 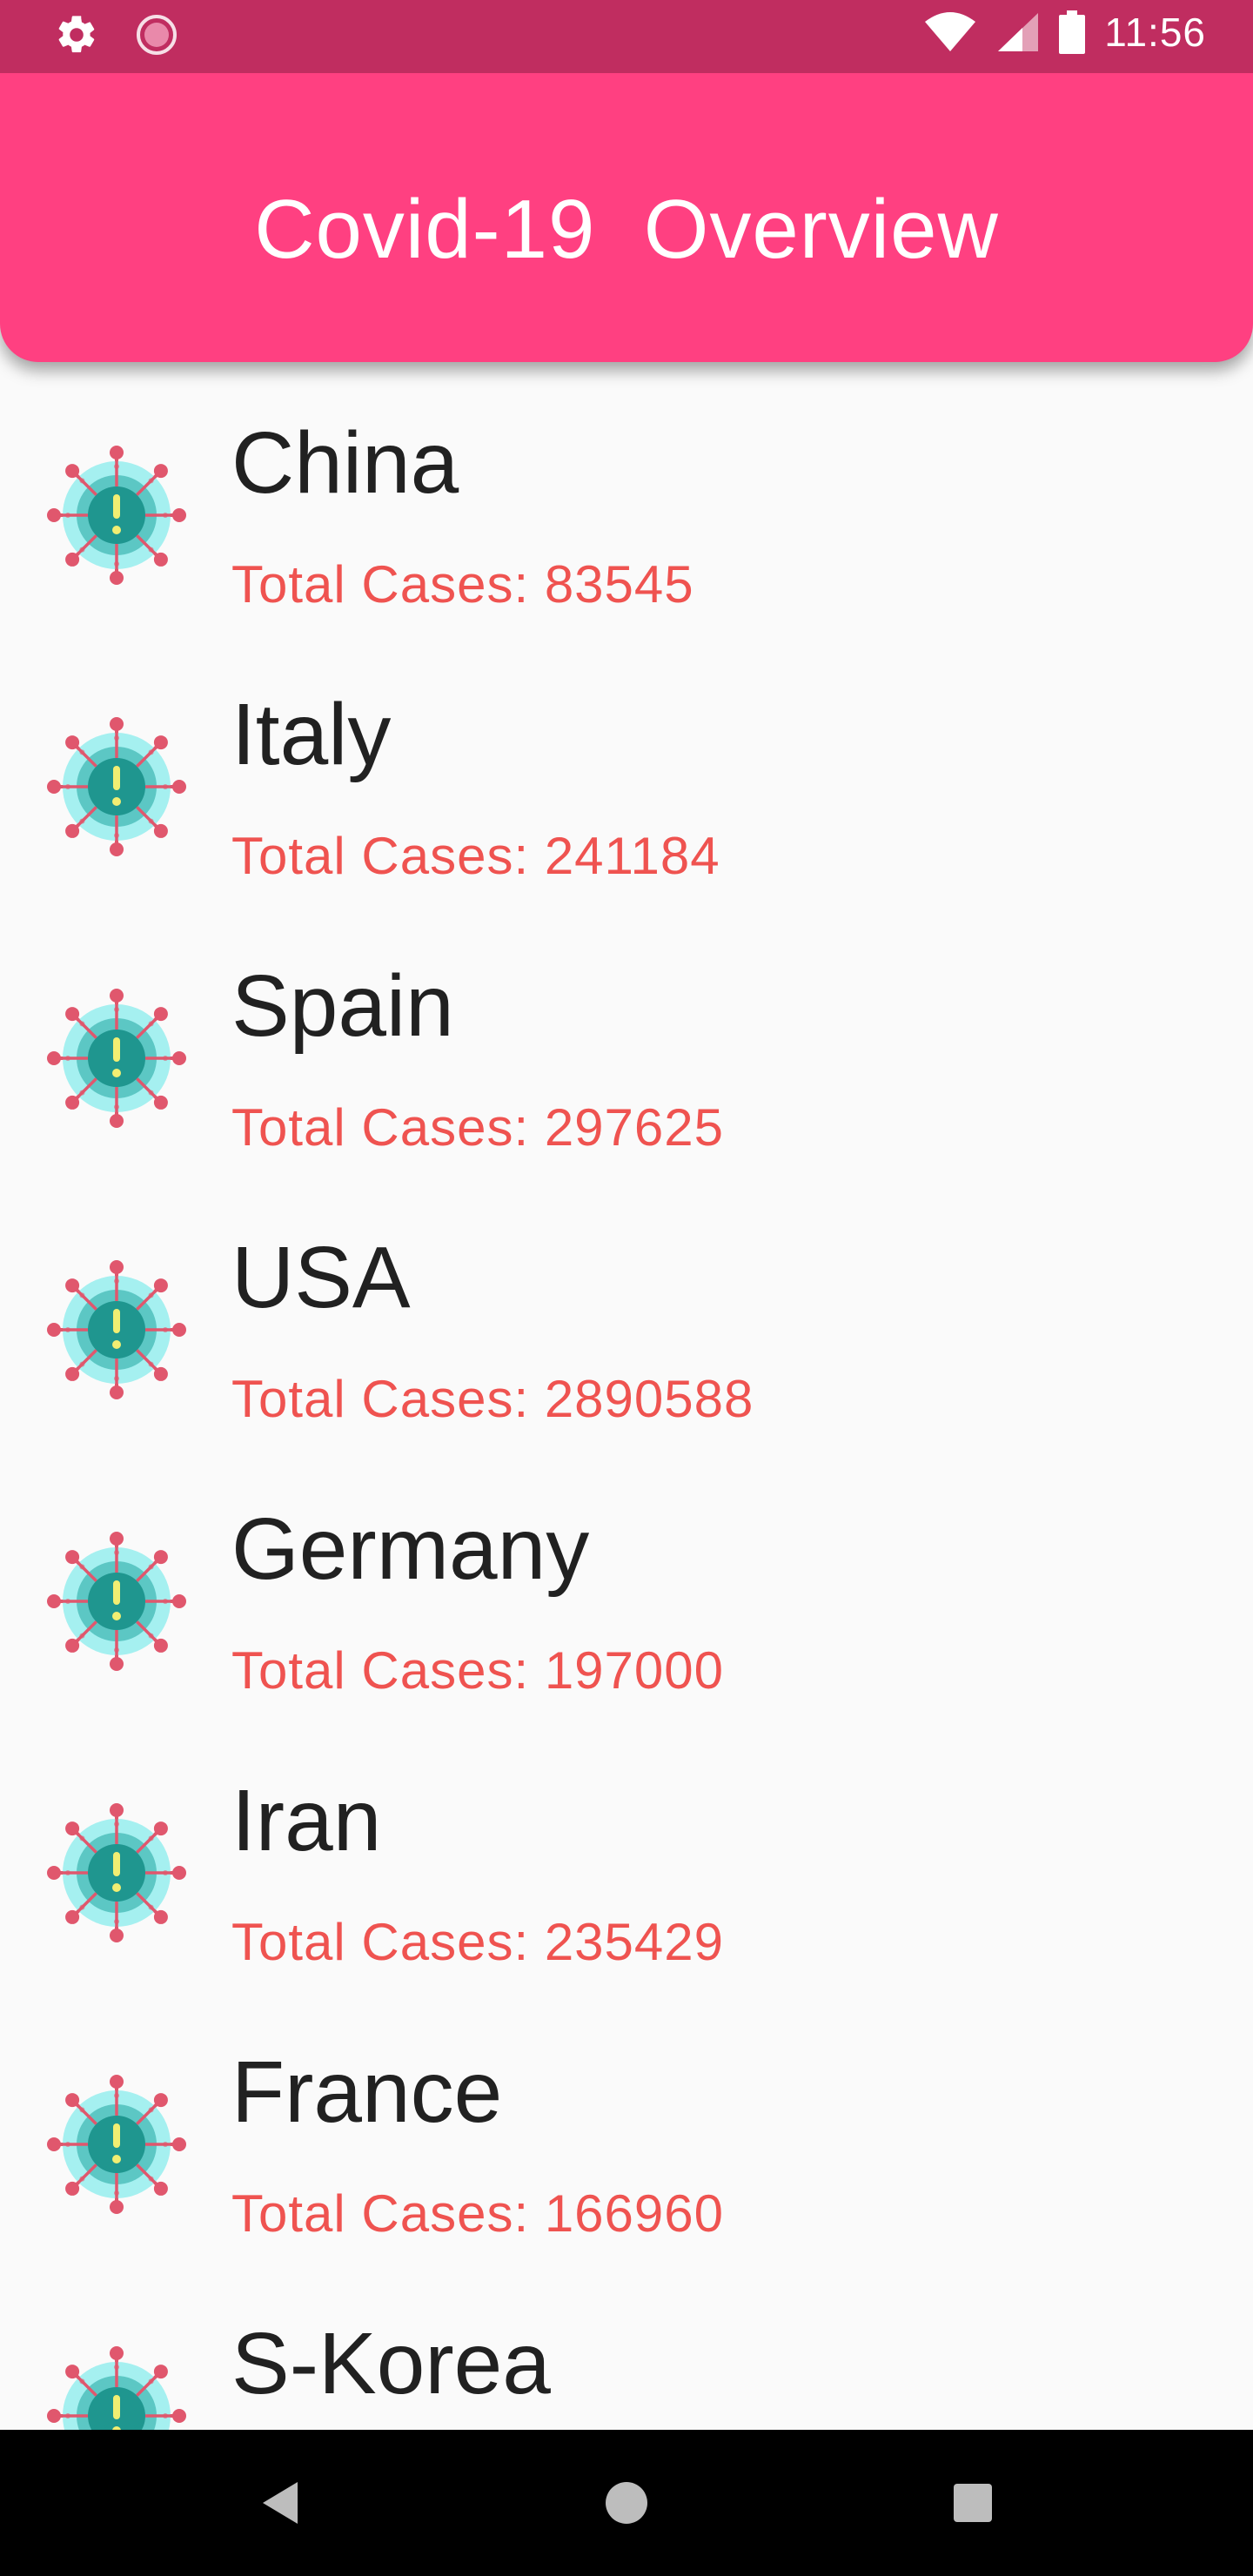 What do you see at coordinates (626, 498) in the screenshot?
I see `country-list-item: China Total Cases: 83545` at bounding box center [626, 498].